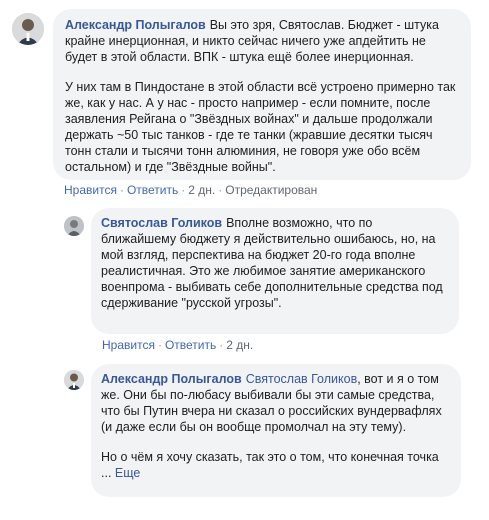 This screenshot has width=489, height=520. Describe the element at coordinates (161, 223) in the screenshot. I see `comment-author: Святослав Голиков` at that location.